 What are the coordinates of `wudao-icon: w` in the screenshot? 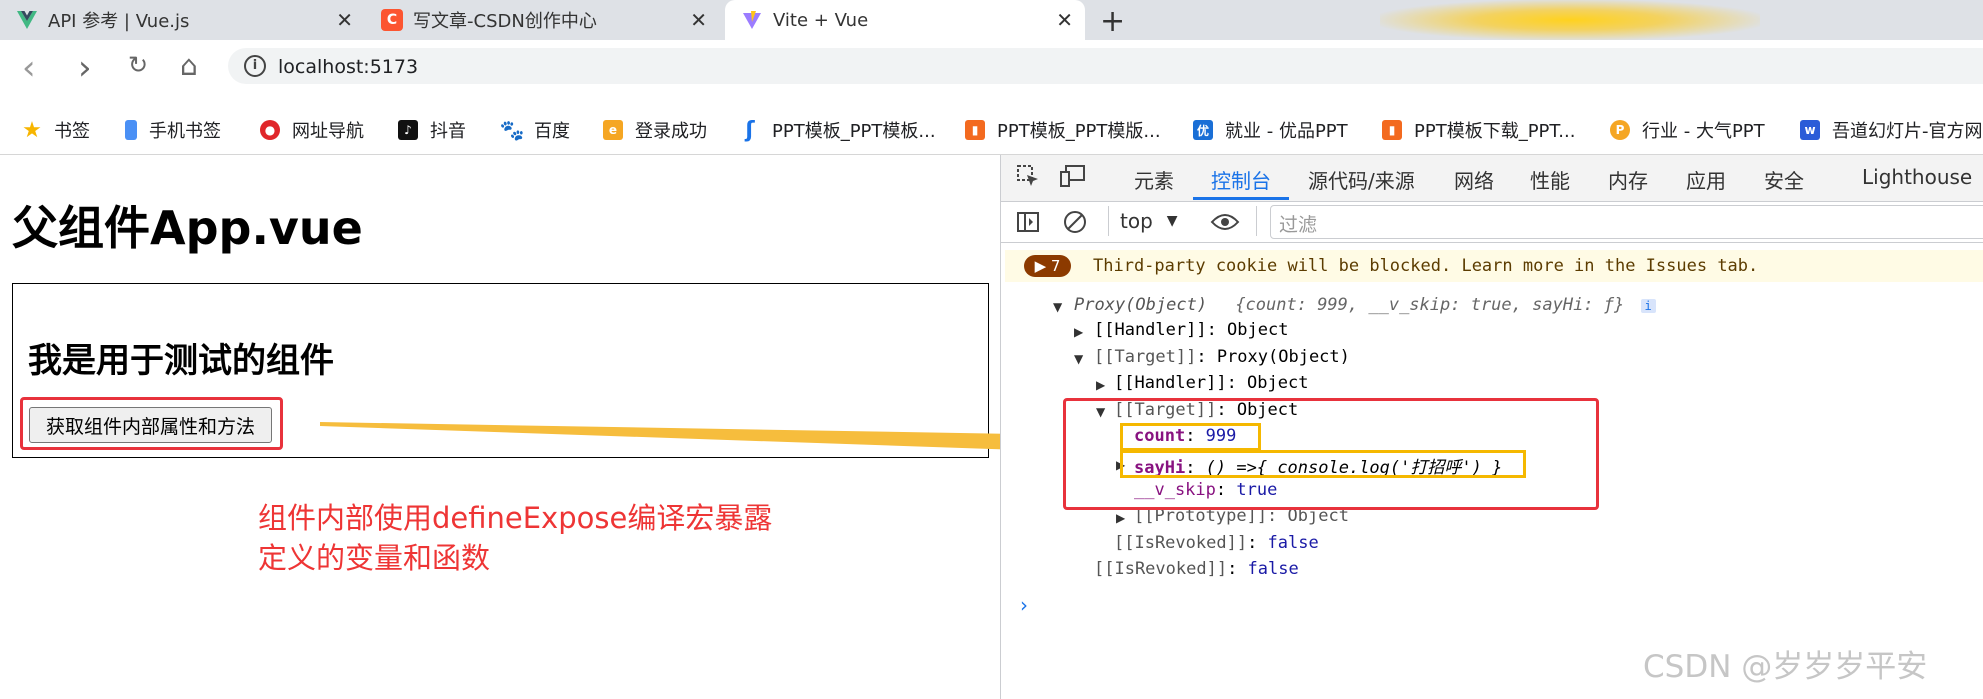 It's located at (1810, 130).